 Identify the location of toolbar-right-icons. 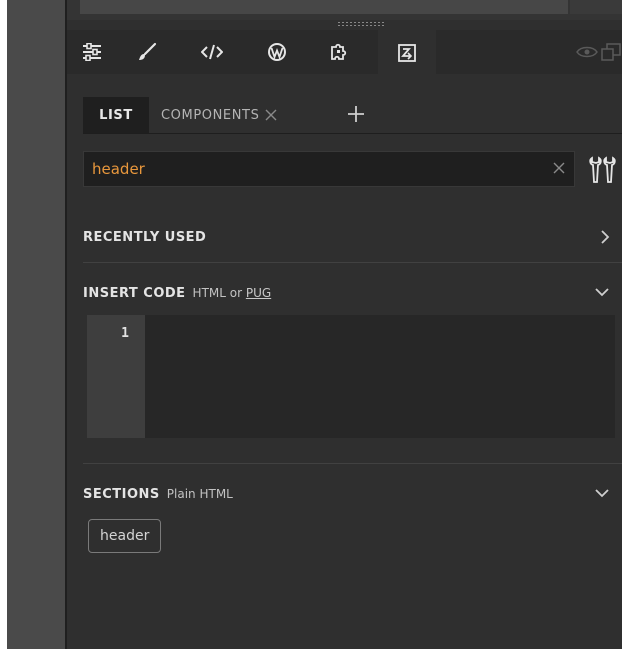
(587, 52).